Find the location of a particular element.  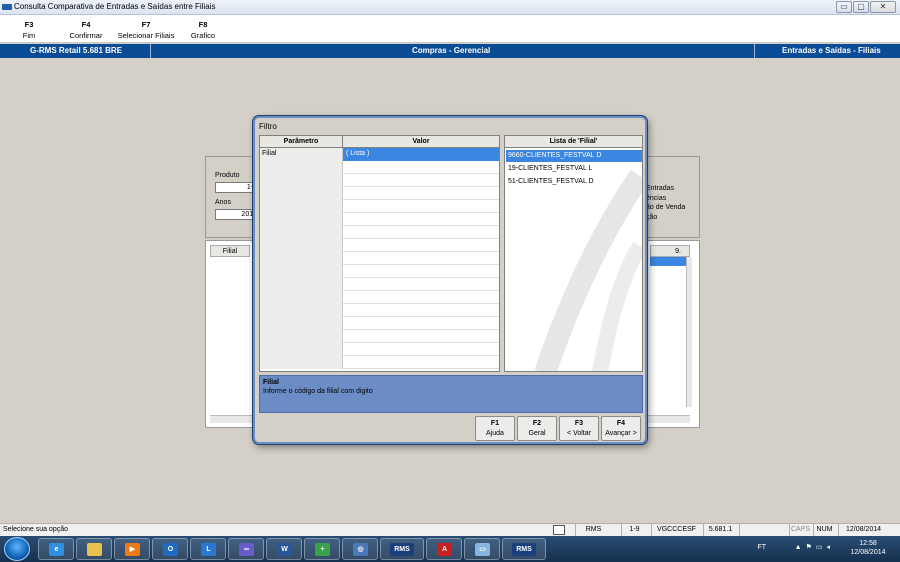

start-button is located at coordinates (17, 549).